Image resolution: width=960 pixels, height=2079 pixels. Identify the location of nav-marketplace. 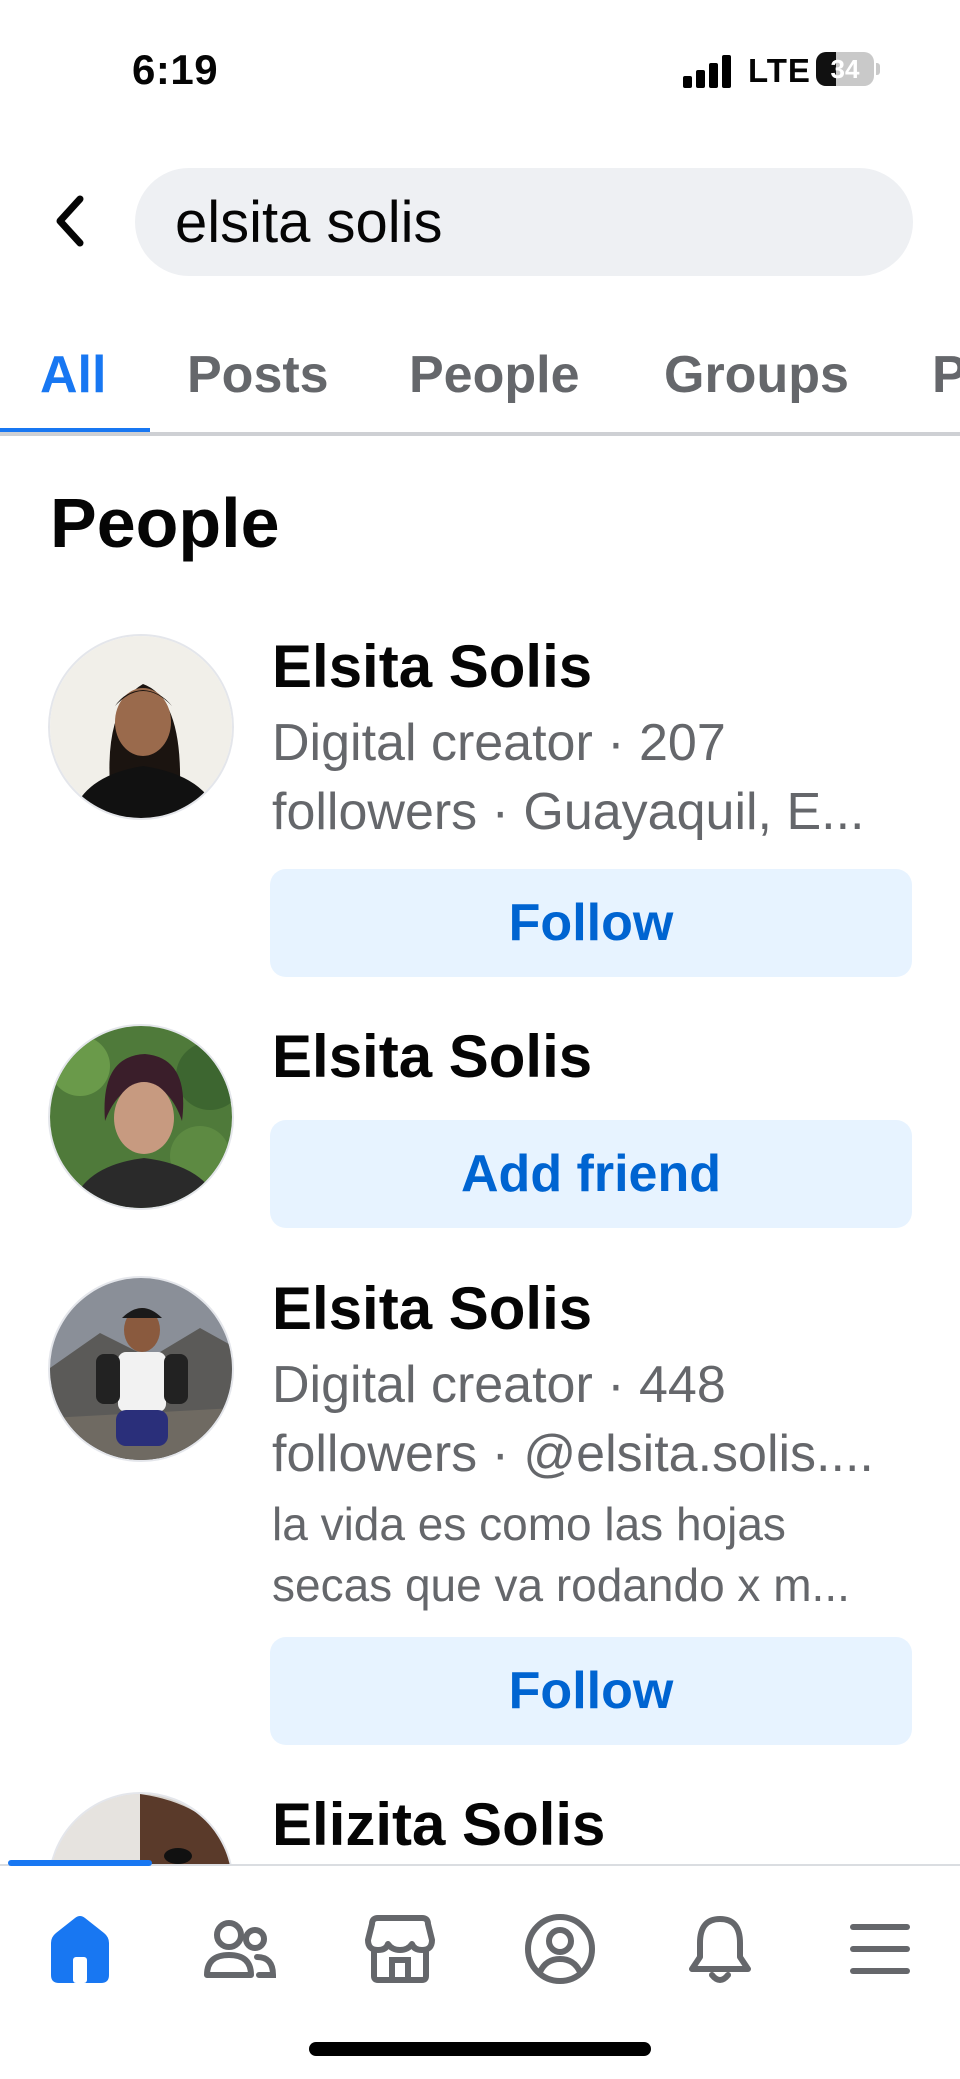
(400, 1949).